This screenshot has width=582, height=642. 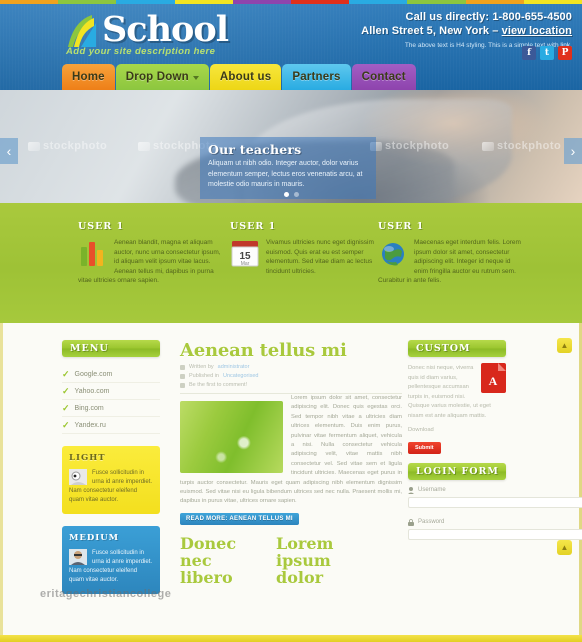 I want to click on username-input, so click(x=495, y=502).